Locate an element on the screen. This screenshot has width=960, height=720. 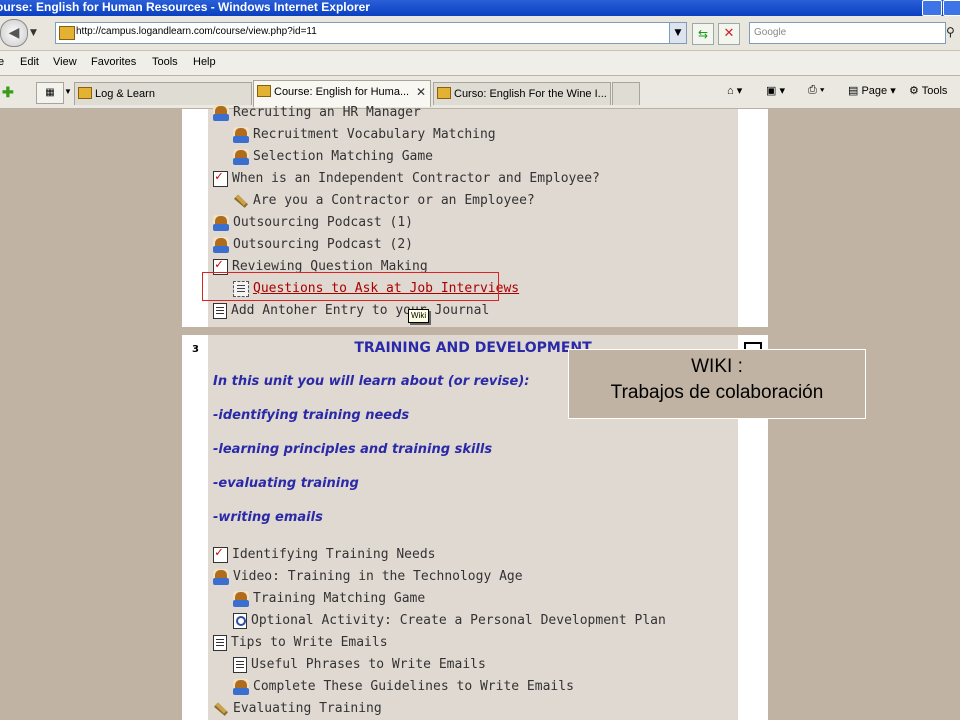
menu-view: View is located at coordinates (65, 62).